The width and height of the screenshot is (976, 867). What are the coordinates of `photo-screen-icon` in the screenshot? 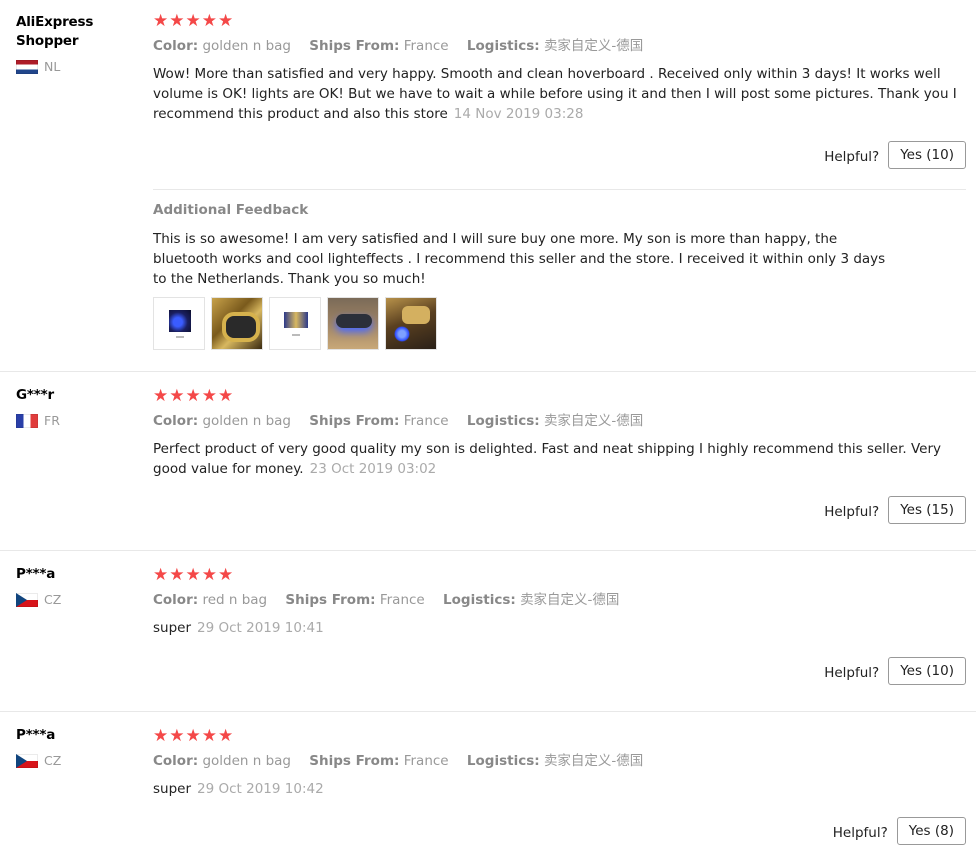 It's located at (180, 321).